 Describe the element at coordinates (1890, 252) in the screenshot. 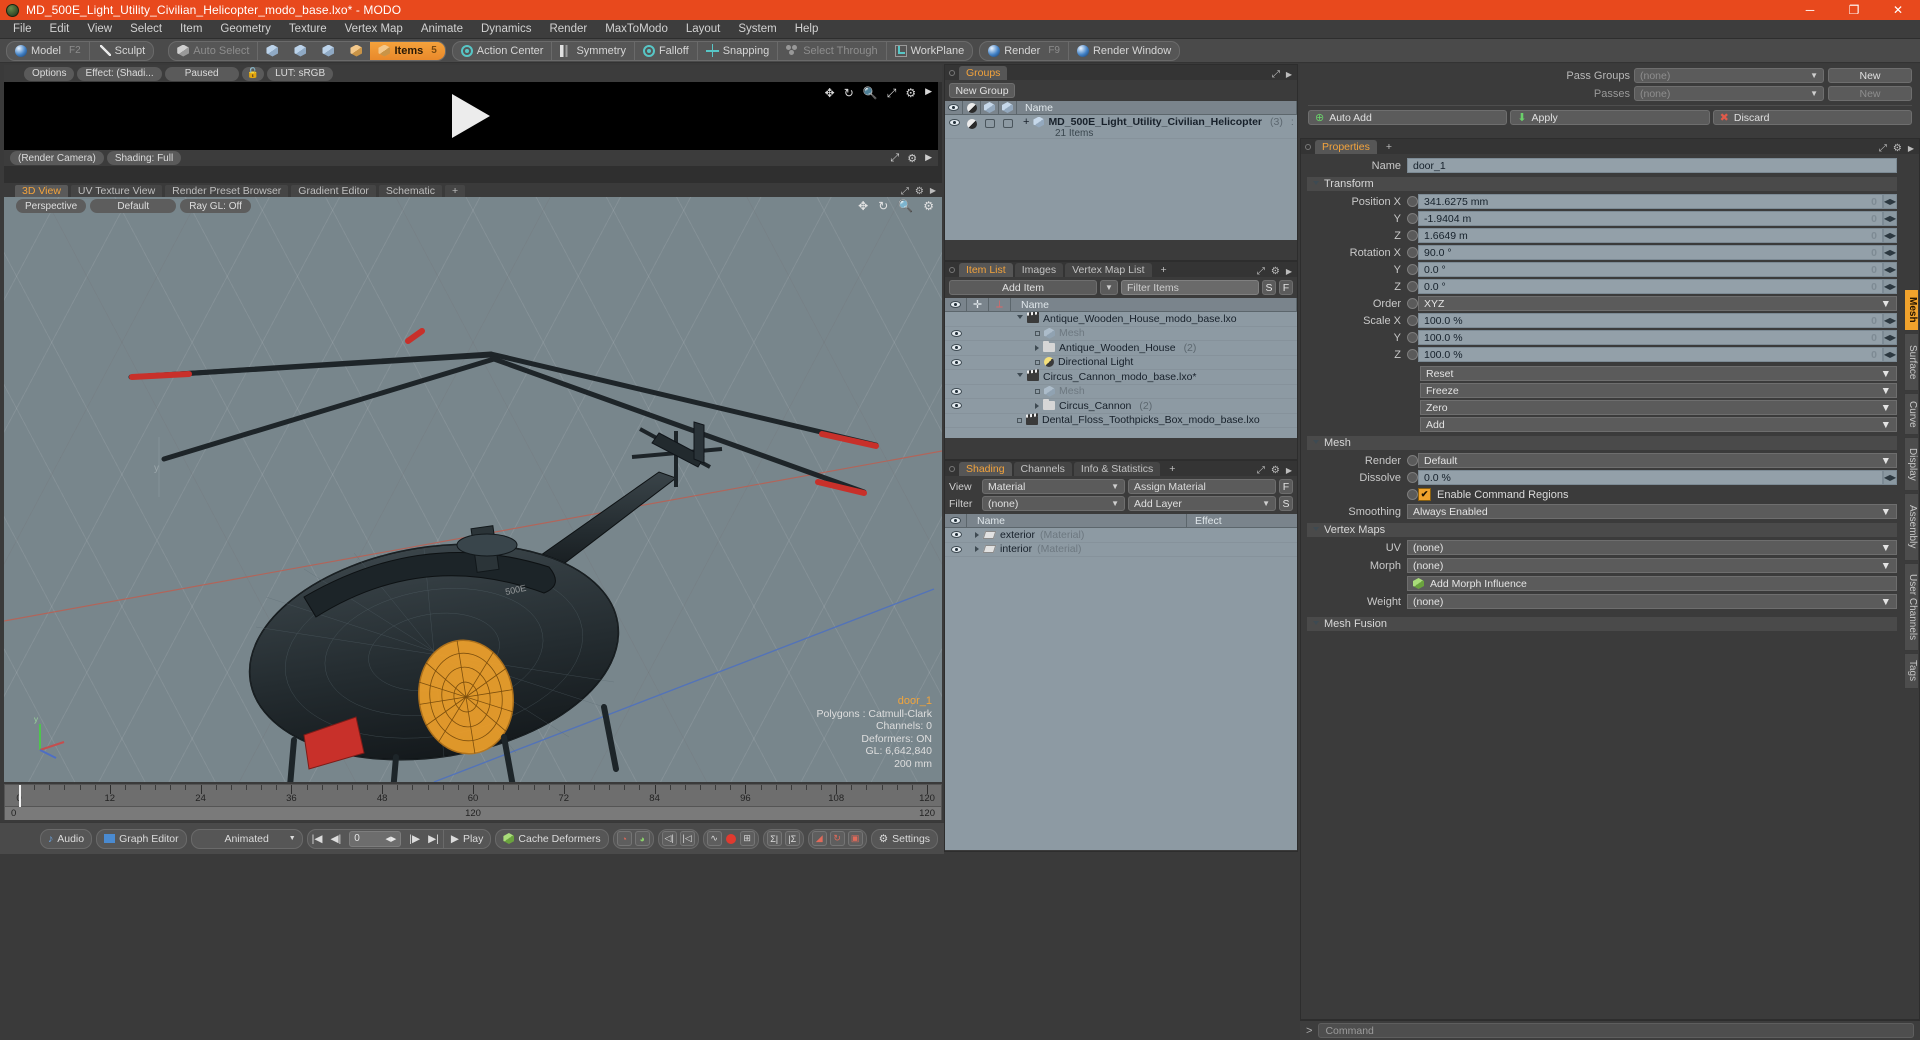

I see `rotation-x-nudge-icon: ◀▶` at that location.